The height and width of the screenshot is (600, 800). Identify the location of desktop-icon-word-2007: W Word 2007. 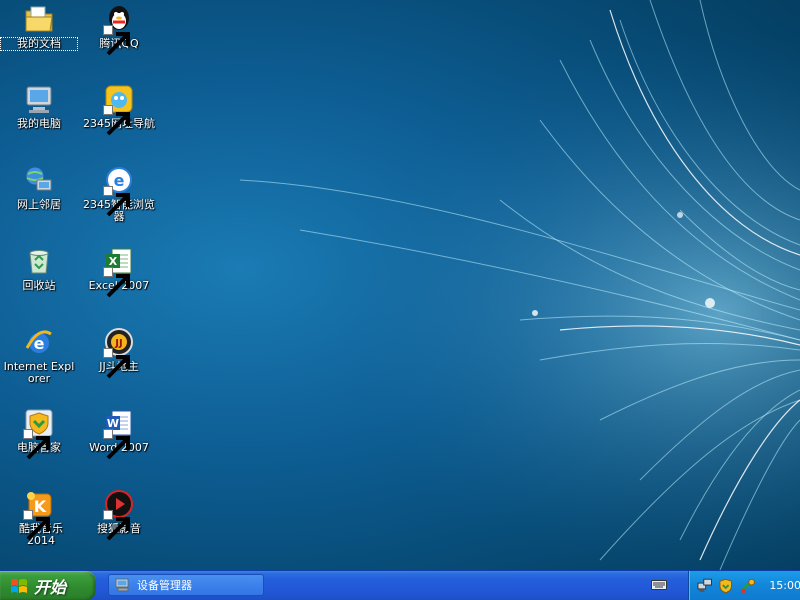
(119, 433).